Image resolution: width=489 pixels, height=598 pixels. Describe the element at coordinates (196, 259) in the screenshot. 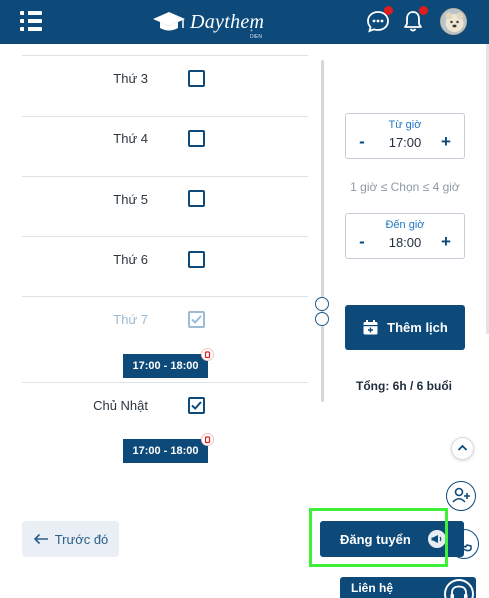

I see `day-checkbox-fri` at that location.